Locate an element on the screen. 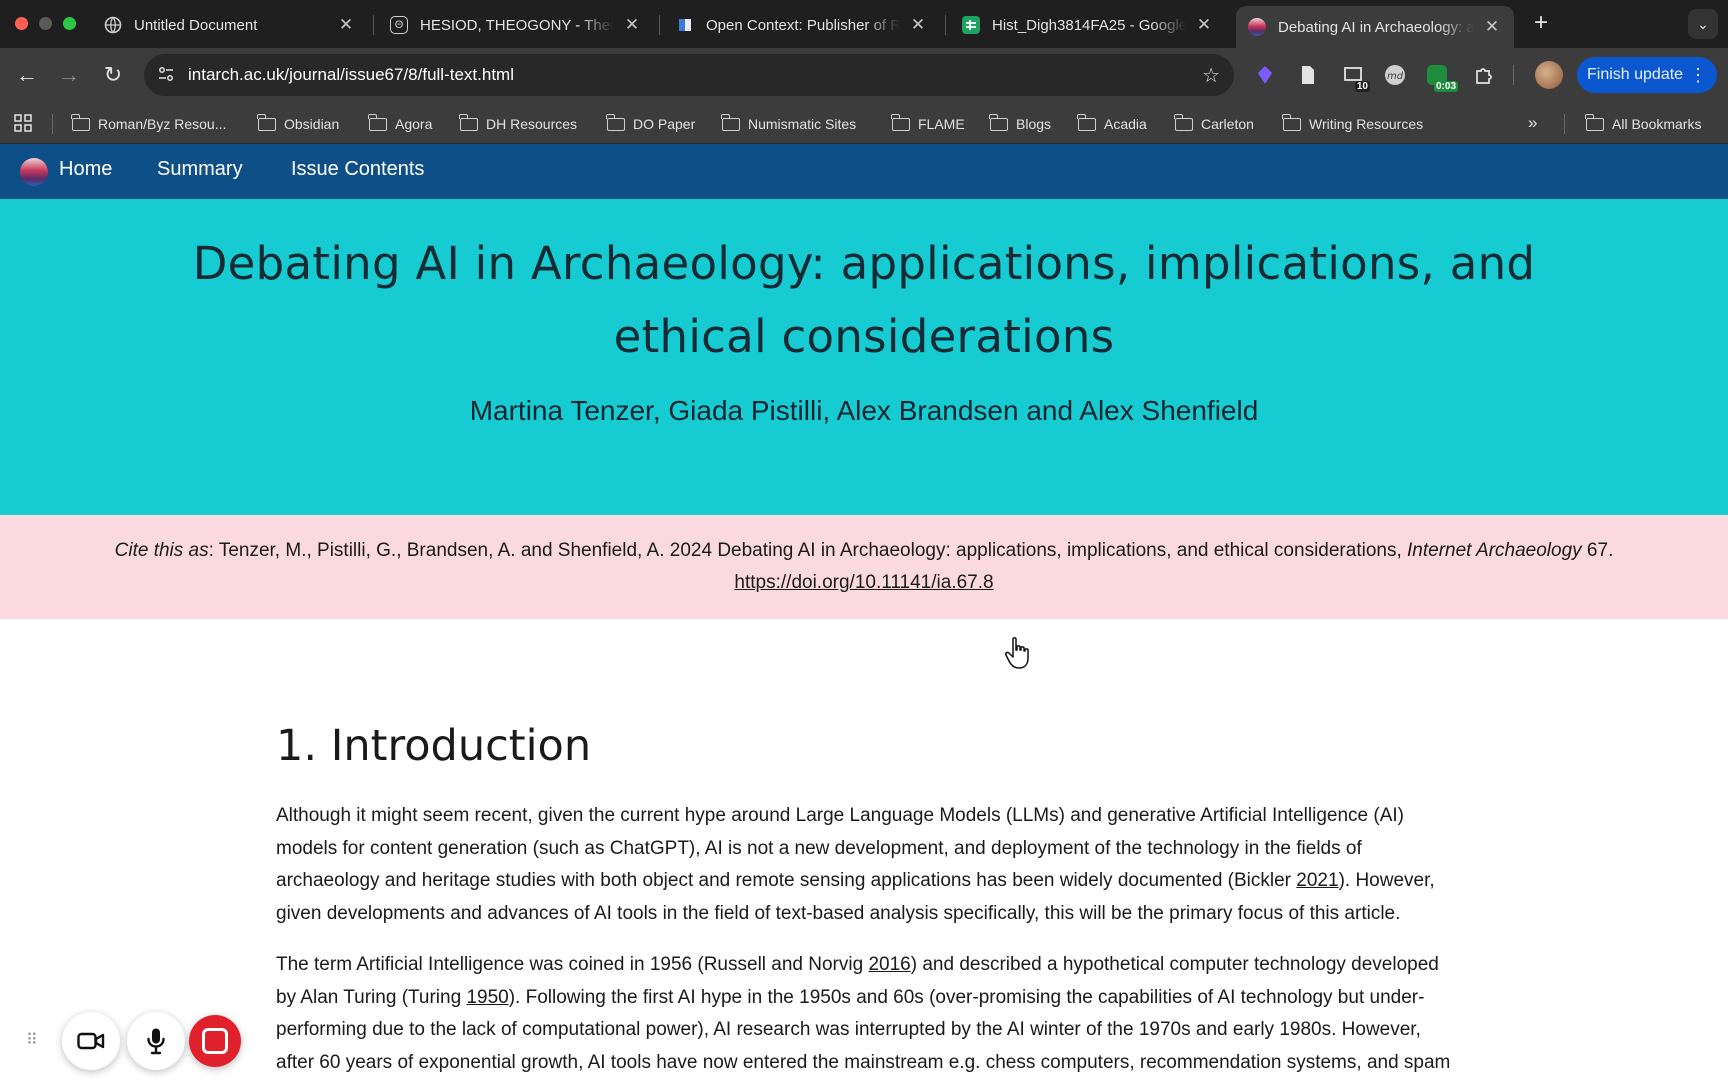 This screenshot has height=1080, width=1728. tab-untitled-document: Untitled Document ✕ is located at coordinates (230, 25).